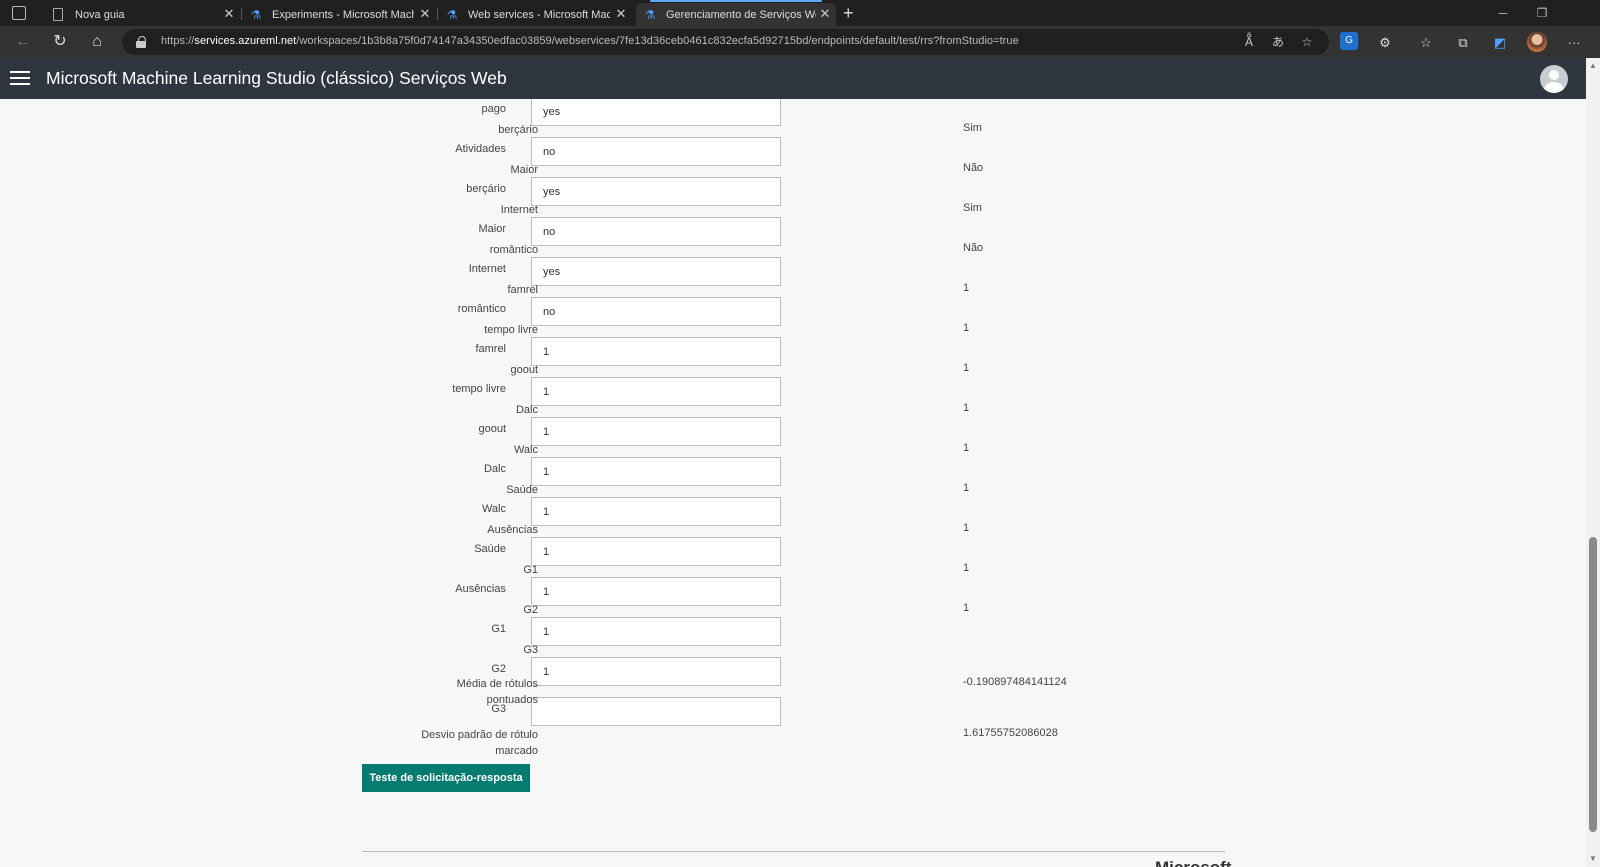 This screenshot has height=867, width=1600. Describe the element at coordinates (20, 78) in the screenshot. I see `hamburger-icon` at that location.